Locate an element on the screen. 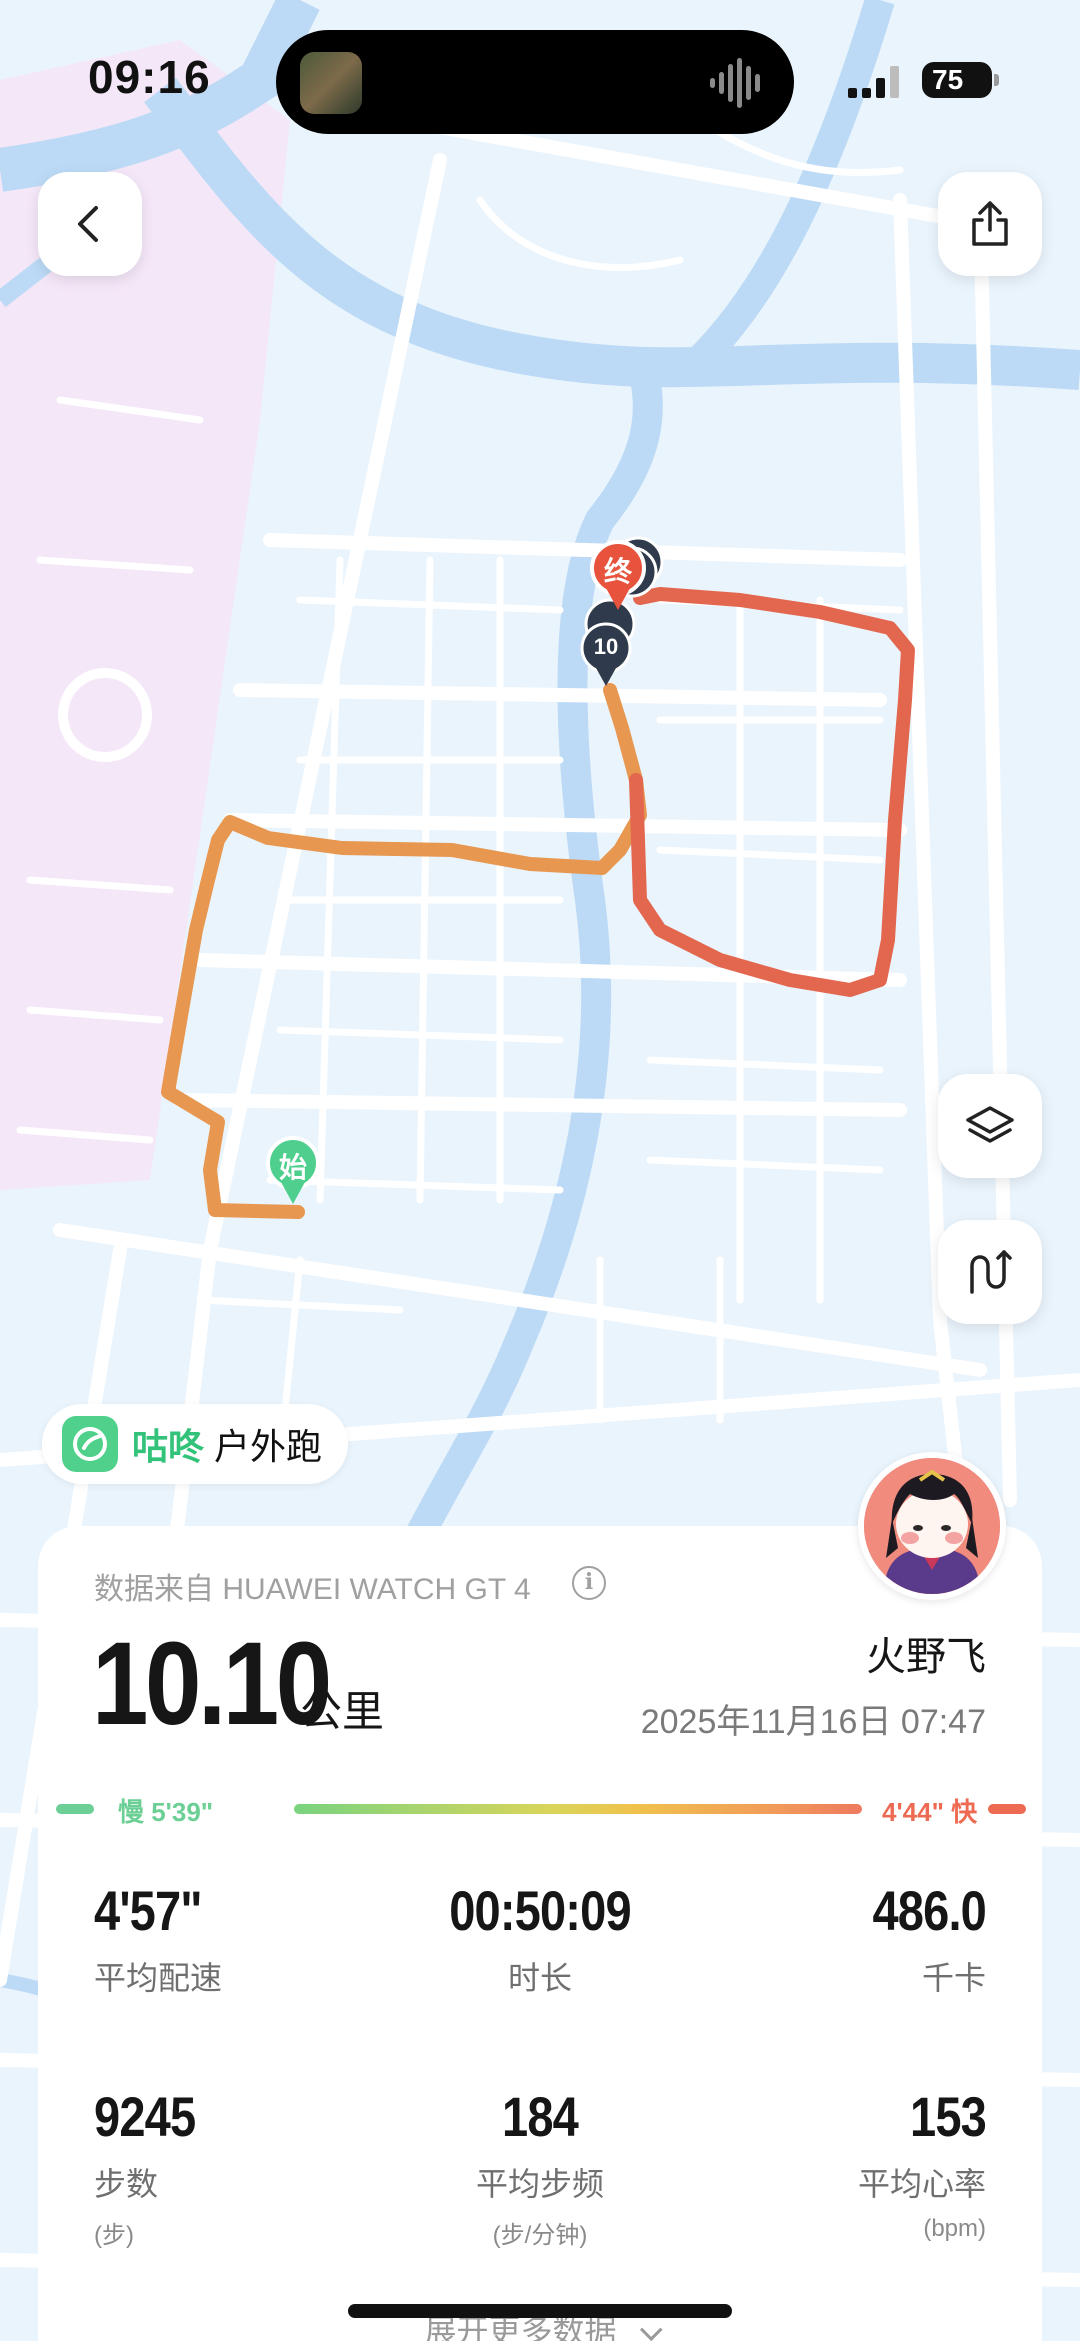 This screenshot has height=2341, width=1080. share-icon is located at coordinates (990, 223).